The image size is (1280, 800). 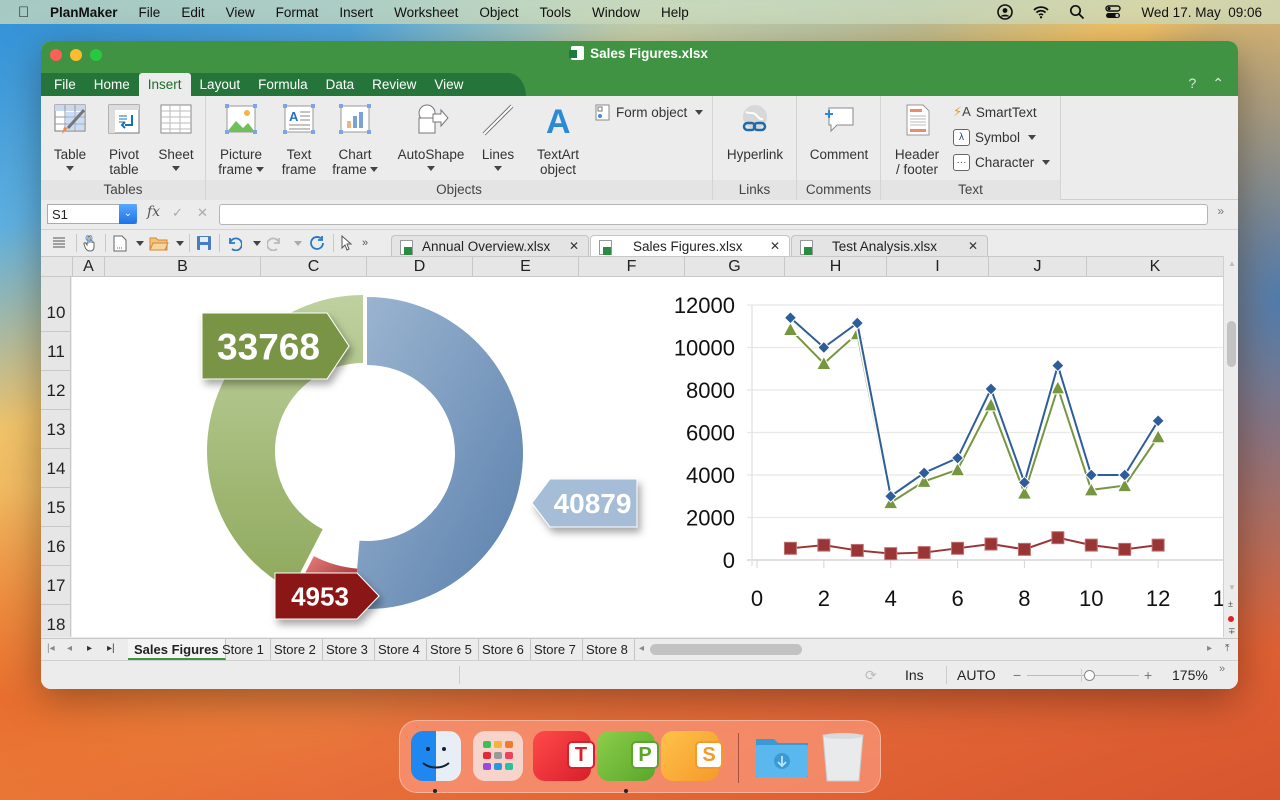 I want to click on chart-frame-button: Chart frame, so click(x=355, y=139).